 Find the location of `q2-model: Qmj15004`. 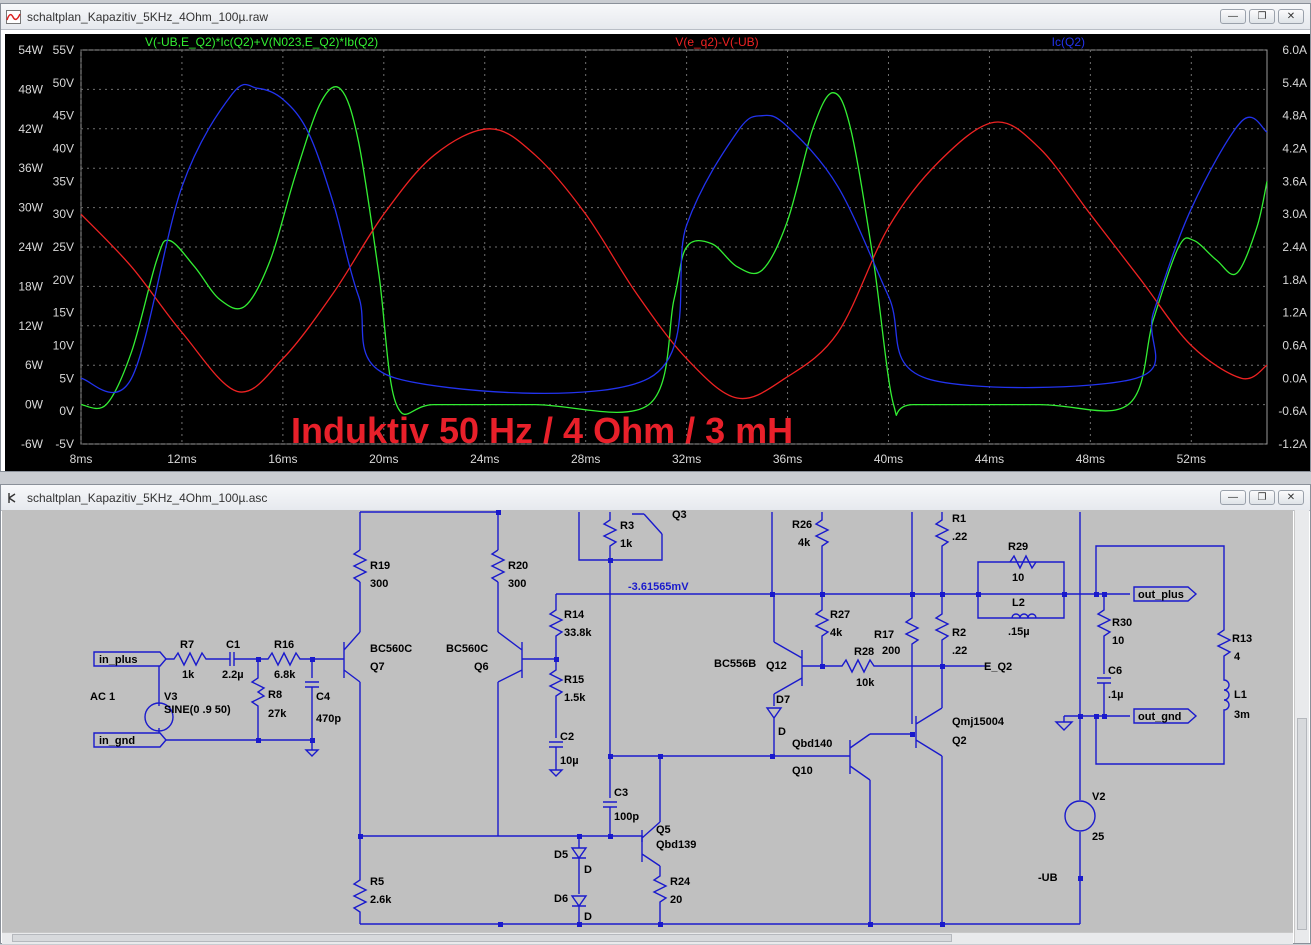

q2-model: Qmj15004 is located at coordinates (978, 722).